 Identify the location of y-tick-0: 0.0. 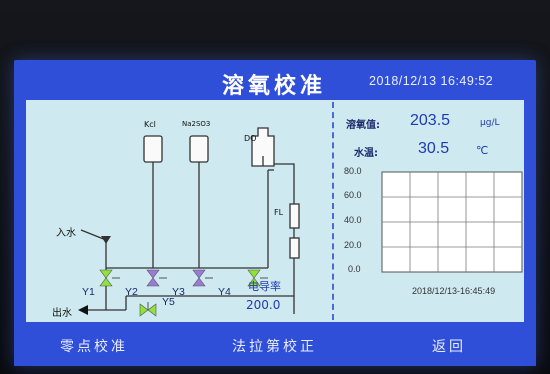
(354, 269).